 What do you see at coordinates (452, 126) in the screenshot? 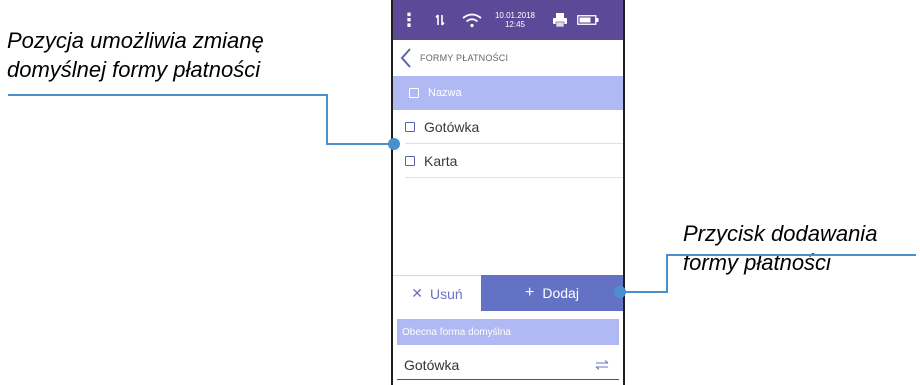
I see `list-item-label: Gotówka` at bounding box center [452, 126].